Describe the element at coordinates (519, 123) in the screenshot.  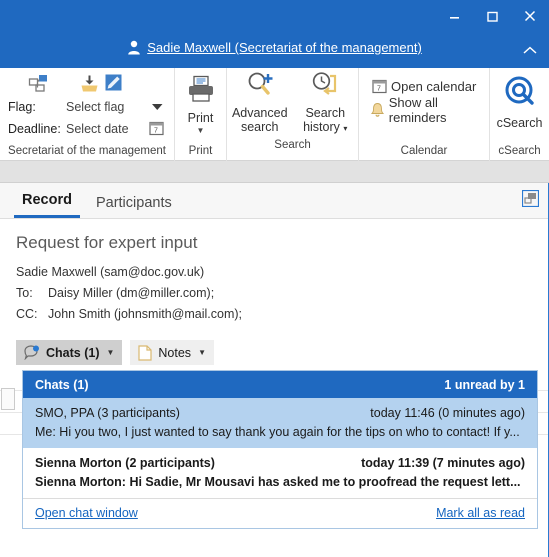
I see `csearch-button-label: cSearch` at that location.